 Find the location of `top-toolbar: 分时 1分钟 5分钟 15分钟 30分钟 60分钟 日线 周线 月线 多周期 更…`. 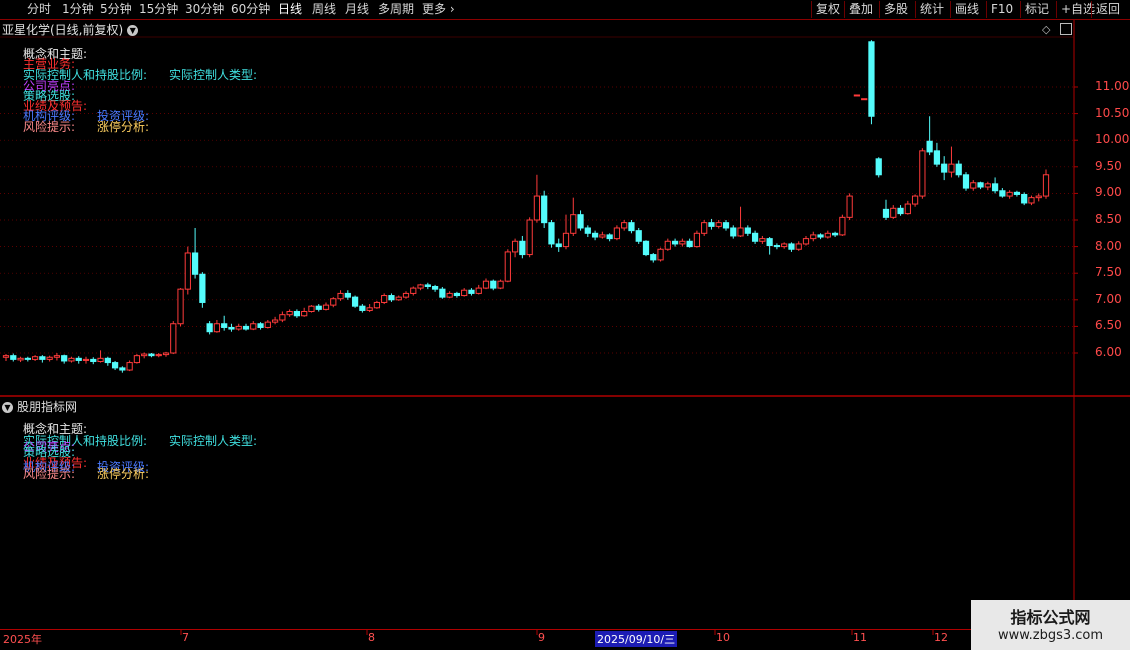

top-toolbar: 分时 1分钟 5分钟 15分钟 30分钟 60分钟 日线 周线 月线 多周期 更… is located at coordinates (565, 10).